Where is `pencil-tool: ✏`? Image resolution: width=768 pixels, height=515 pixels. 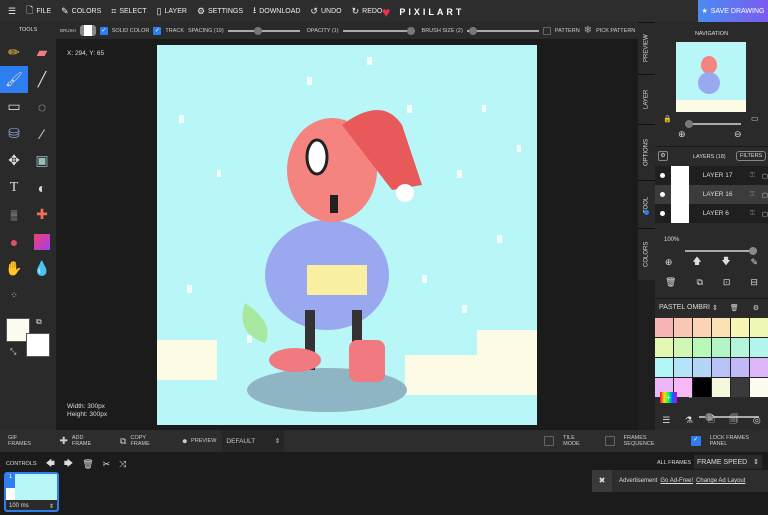 pencil-tool: ✏ is located at coordinates (14, 52).